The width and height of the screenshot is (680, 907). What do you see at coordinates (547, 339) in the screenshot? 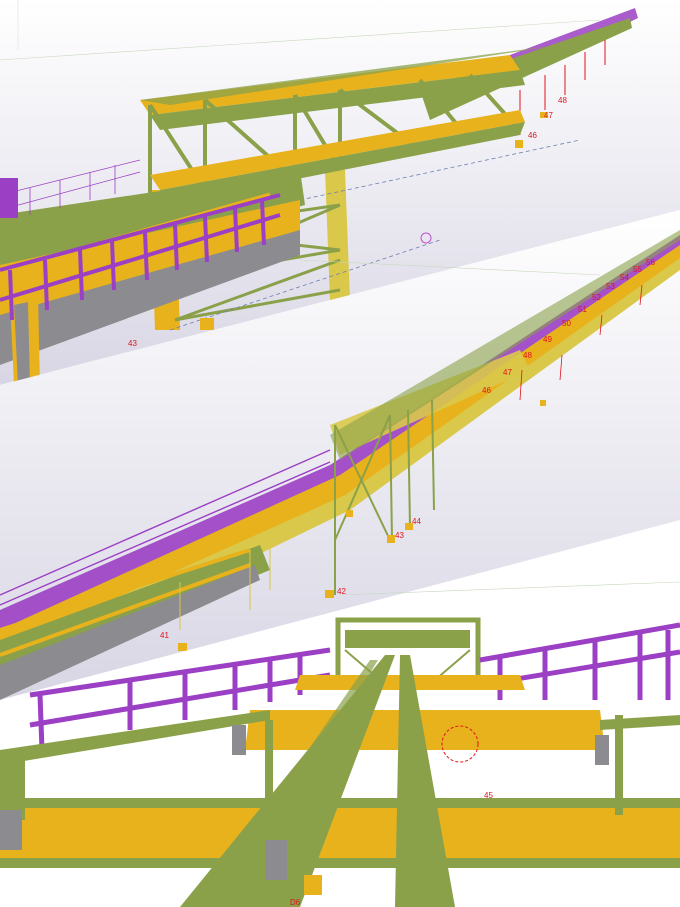
I see `grid-label: 49` at bounding box center [547, 339].